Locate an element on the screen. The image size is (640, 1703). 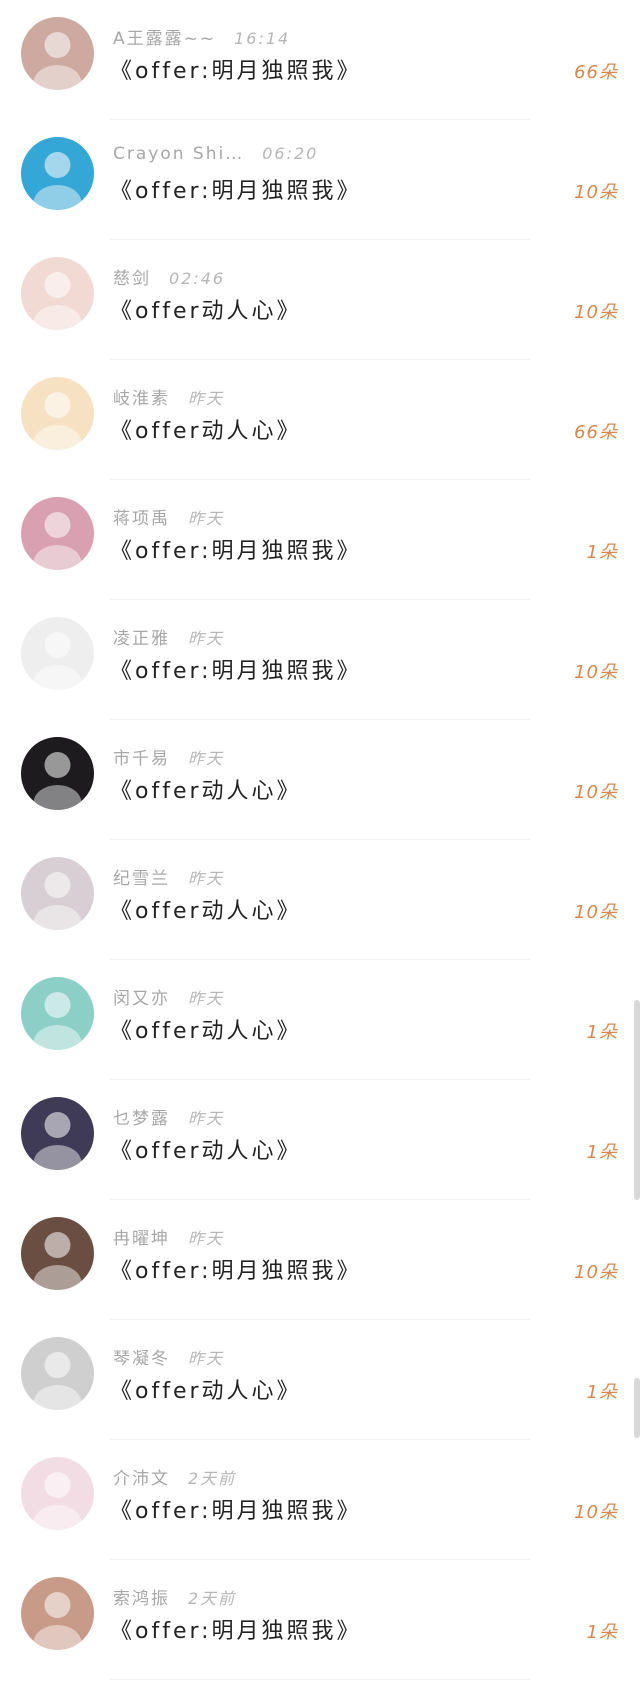
list-item: Crayon Shi… 06:20 《offer:明月独照我》 10朵 is located at coordinates (320, 180).